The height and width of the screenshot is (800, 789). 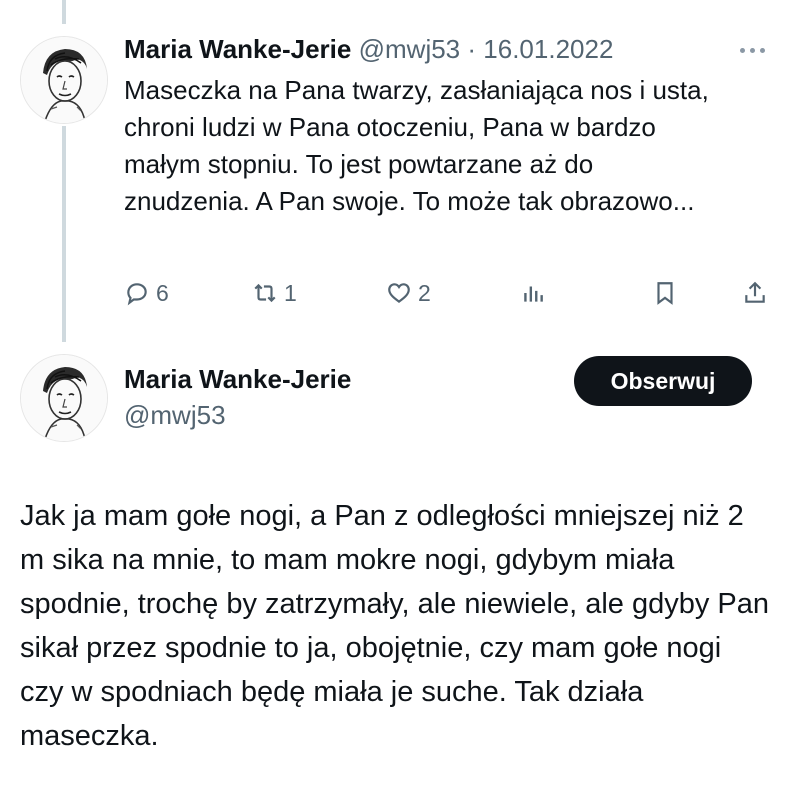 I want to click on bookmark-button, so click(x=665, y=293).